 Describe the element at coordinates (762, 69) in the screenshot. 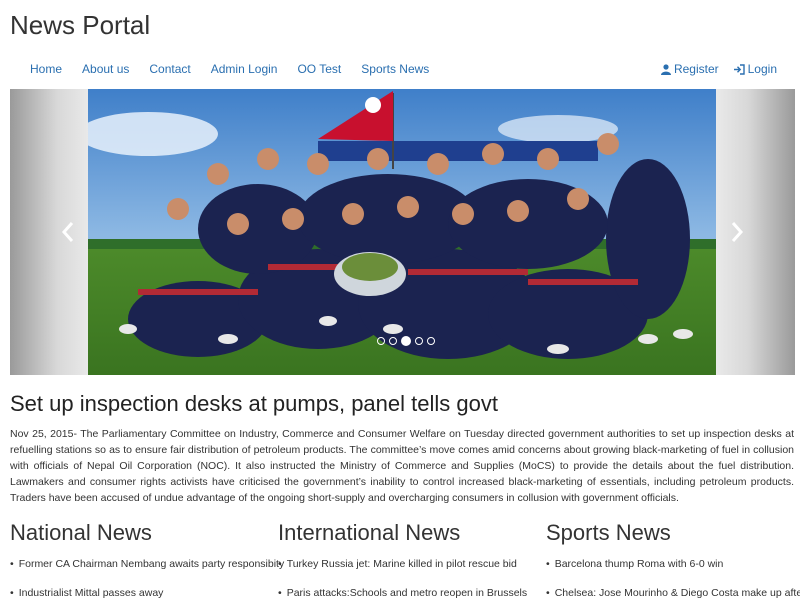

I see `login-label: Login` at that location.